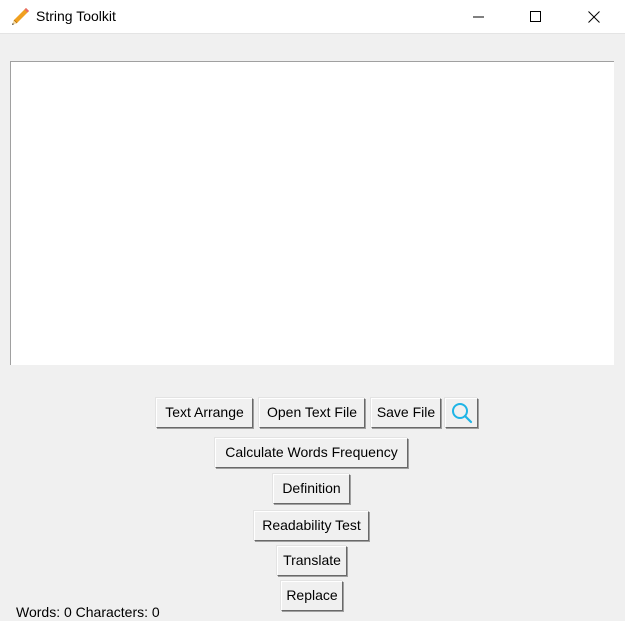 The width and height of the screenshot is (625, 621). I want to click on maximize-icon, so click(535, 16).